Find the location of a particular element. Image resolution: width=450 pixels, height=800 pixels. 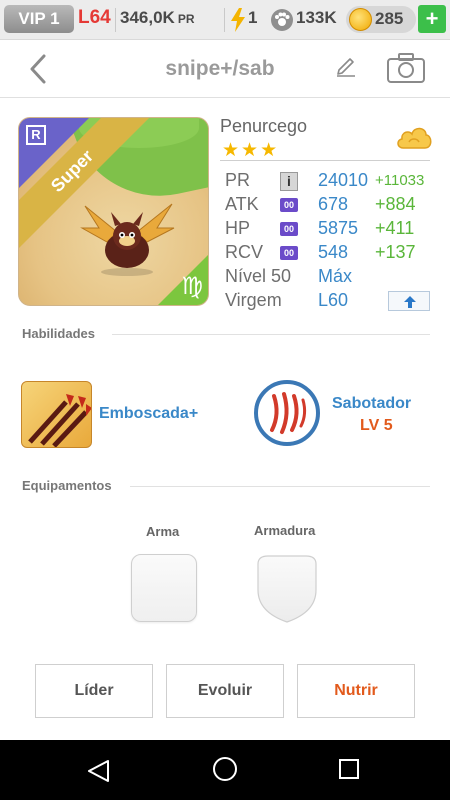

section-header-equipment: Equipamentos is located at coordinates (67, 485).